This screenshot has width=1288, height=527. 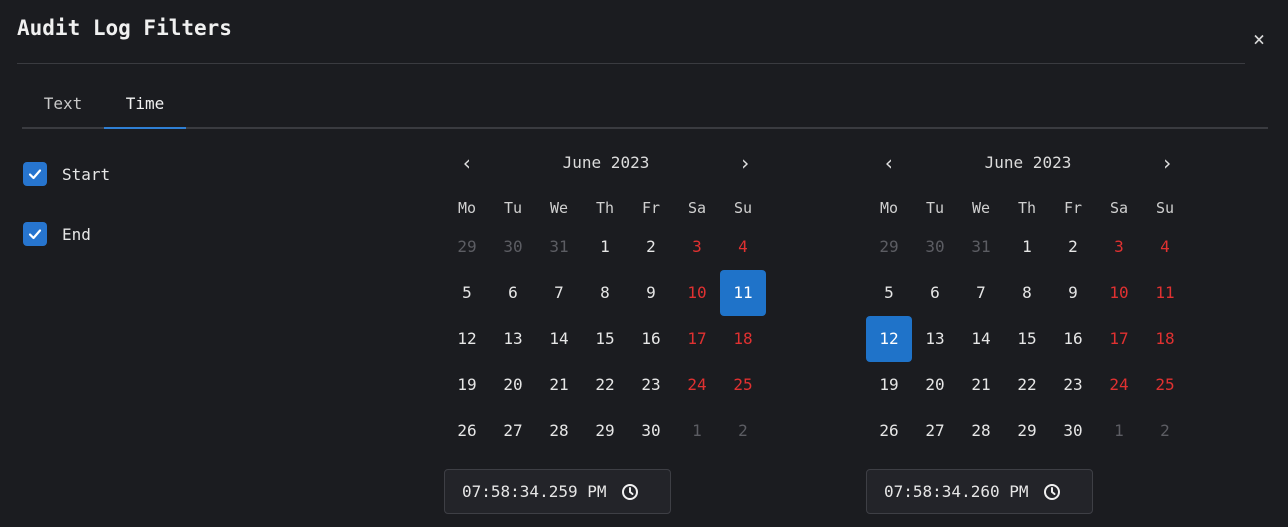 I want to click on chevron-left-icon: ‹, so click(x=889, y=163).